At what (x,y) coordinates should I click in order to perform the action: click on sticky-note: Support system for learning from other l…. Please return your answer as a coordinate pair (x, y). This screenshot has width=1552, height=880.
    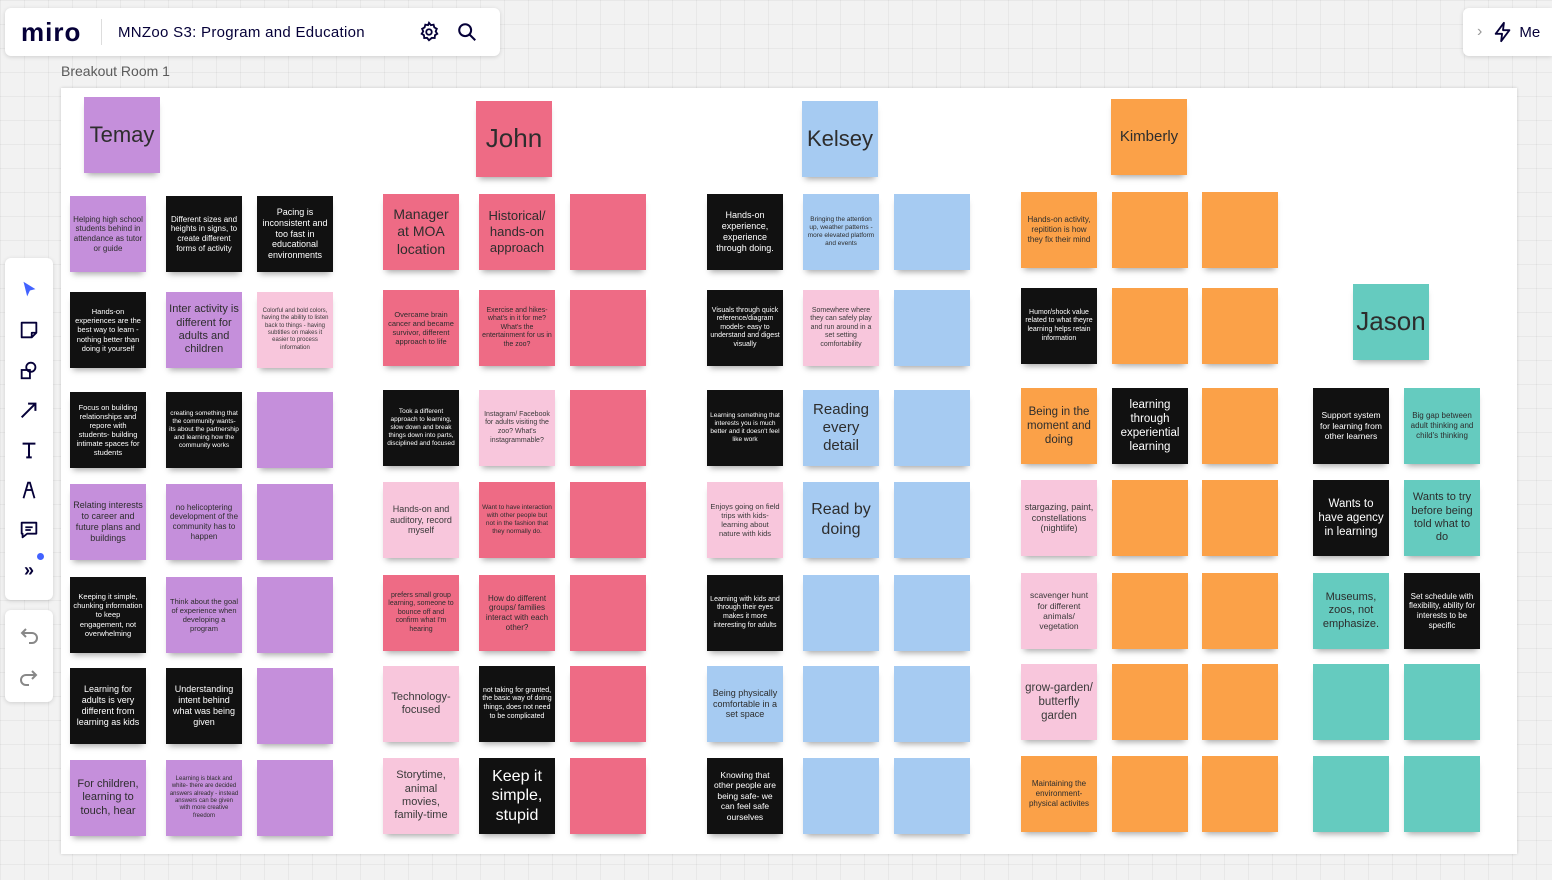
    Looking at the image, I should click on (1351, 426).